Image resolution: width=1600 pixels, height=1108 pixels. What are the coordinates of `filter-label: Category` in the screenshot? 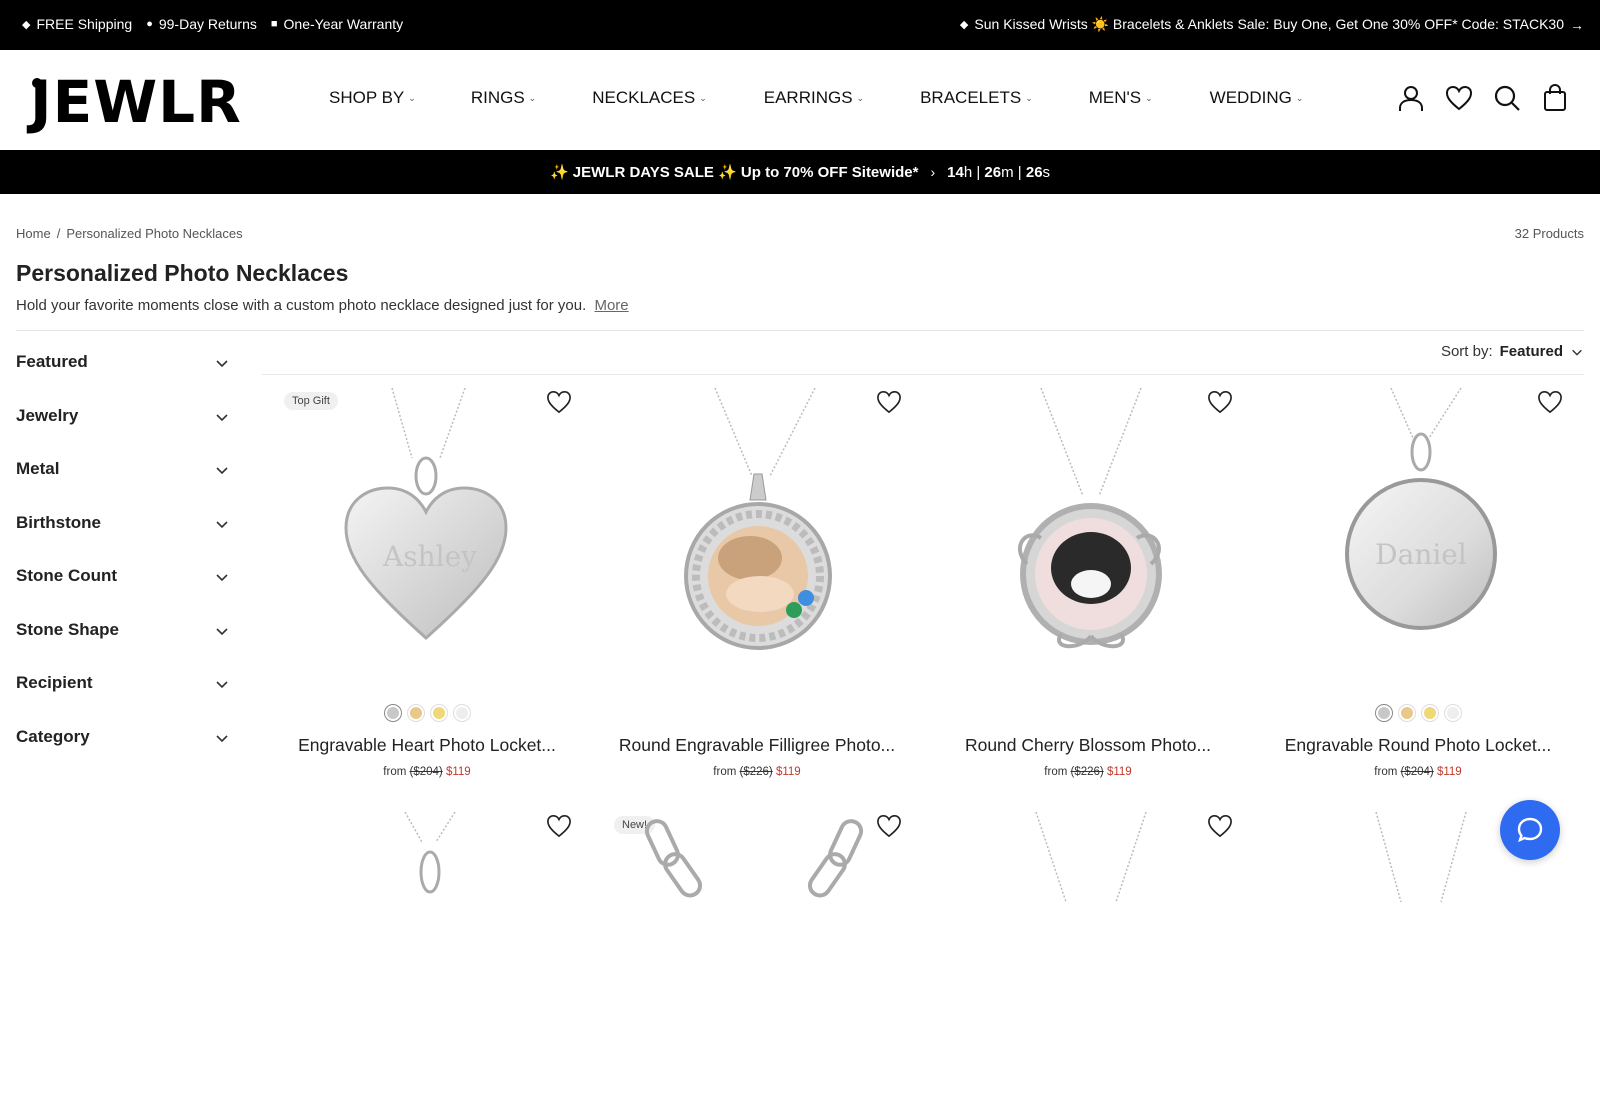 It's located at (53, 736).